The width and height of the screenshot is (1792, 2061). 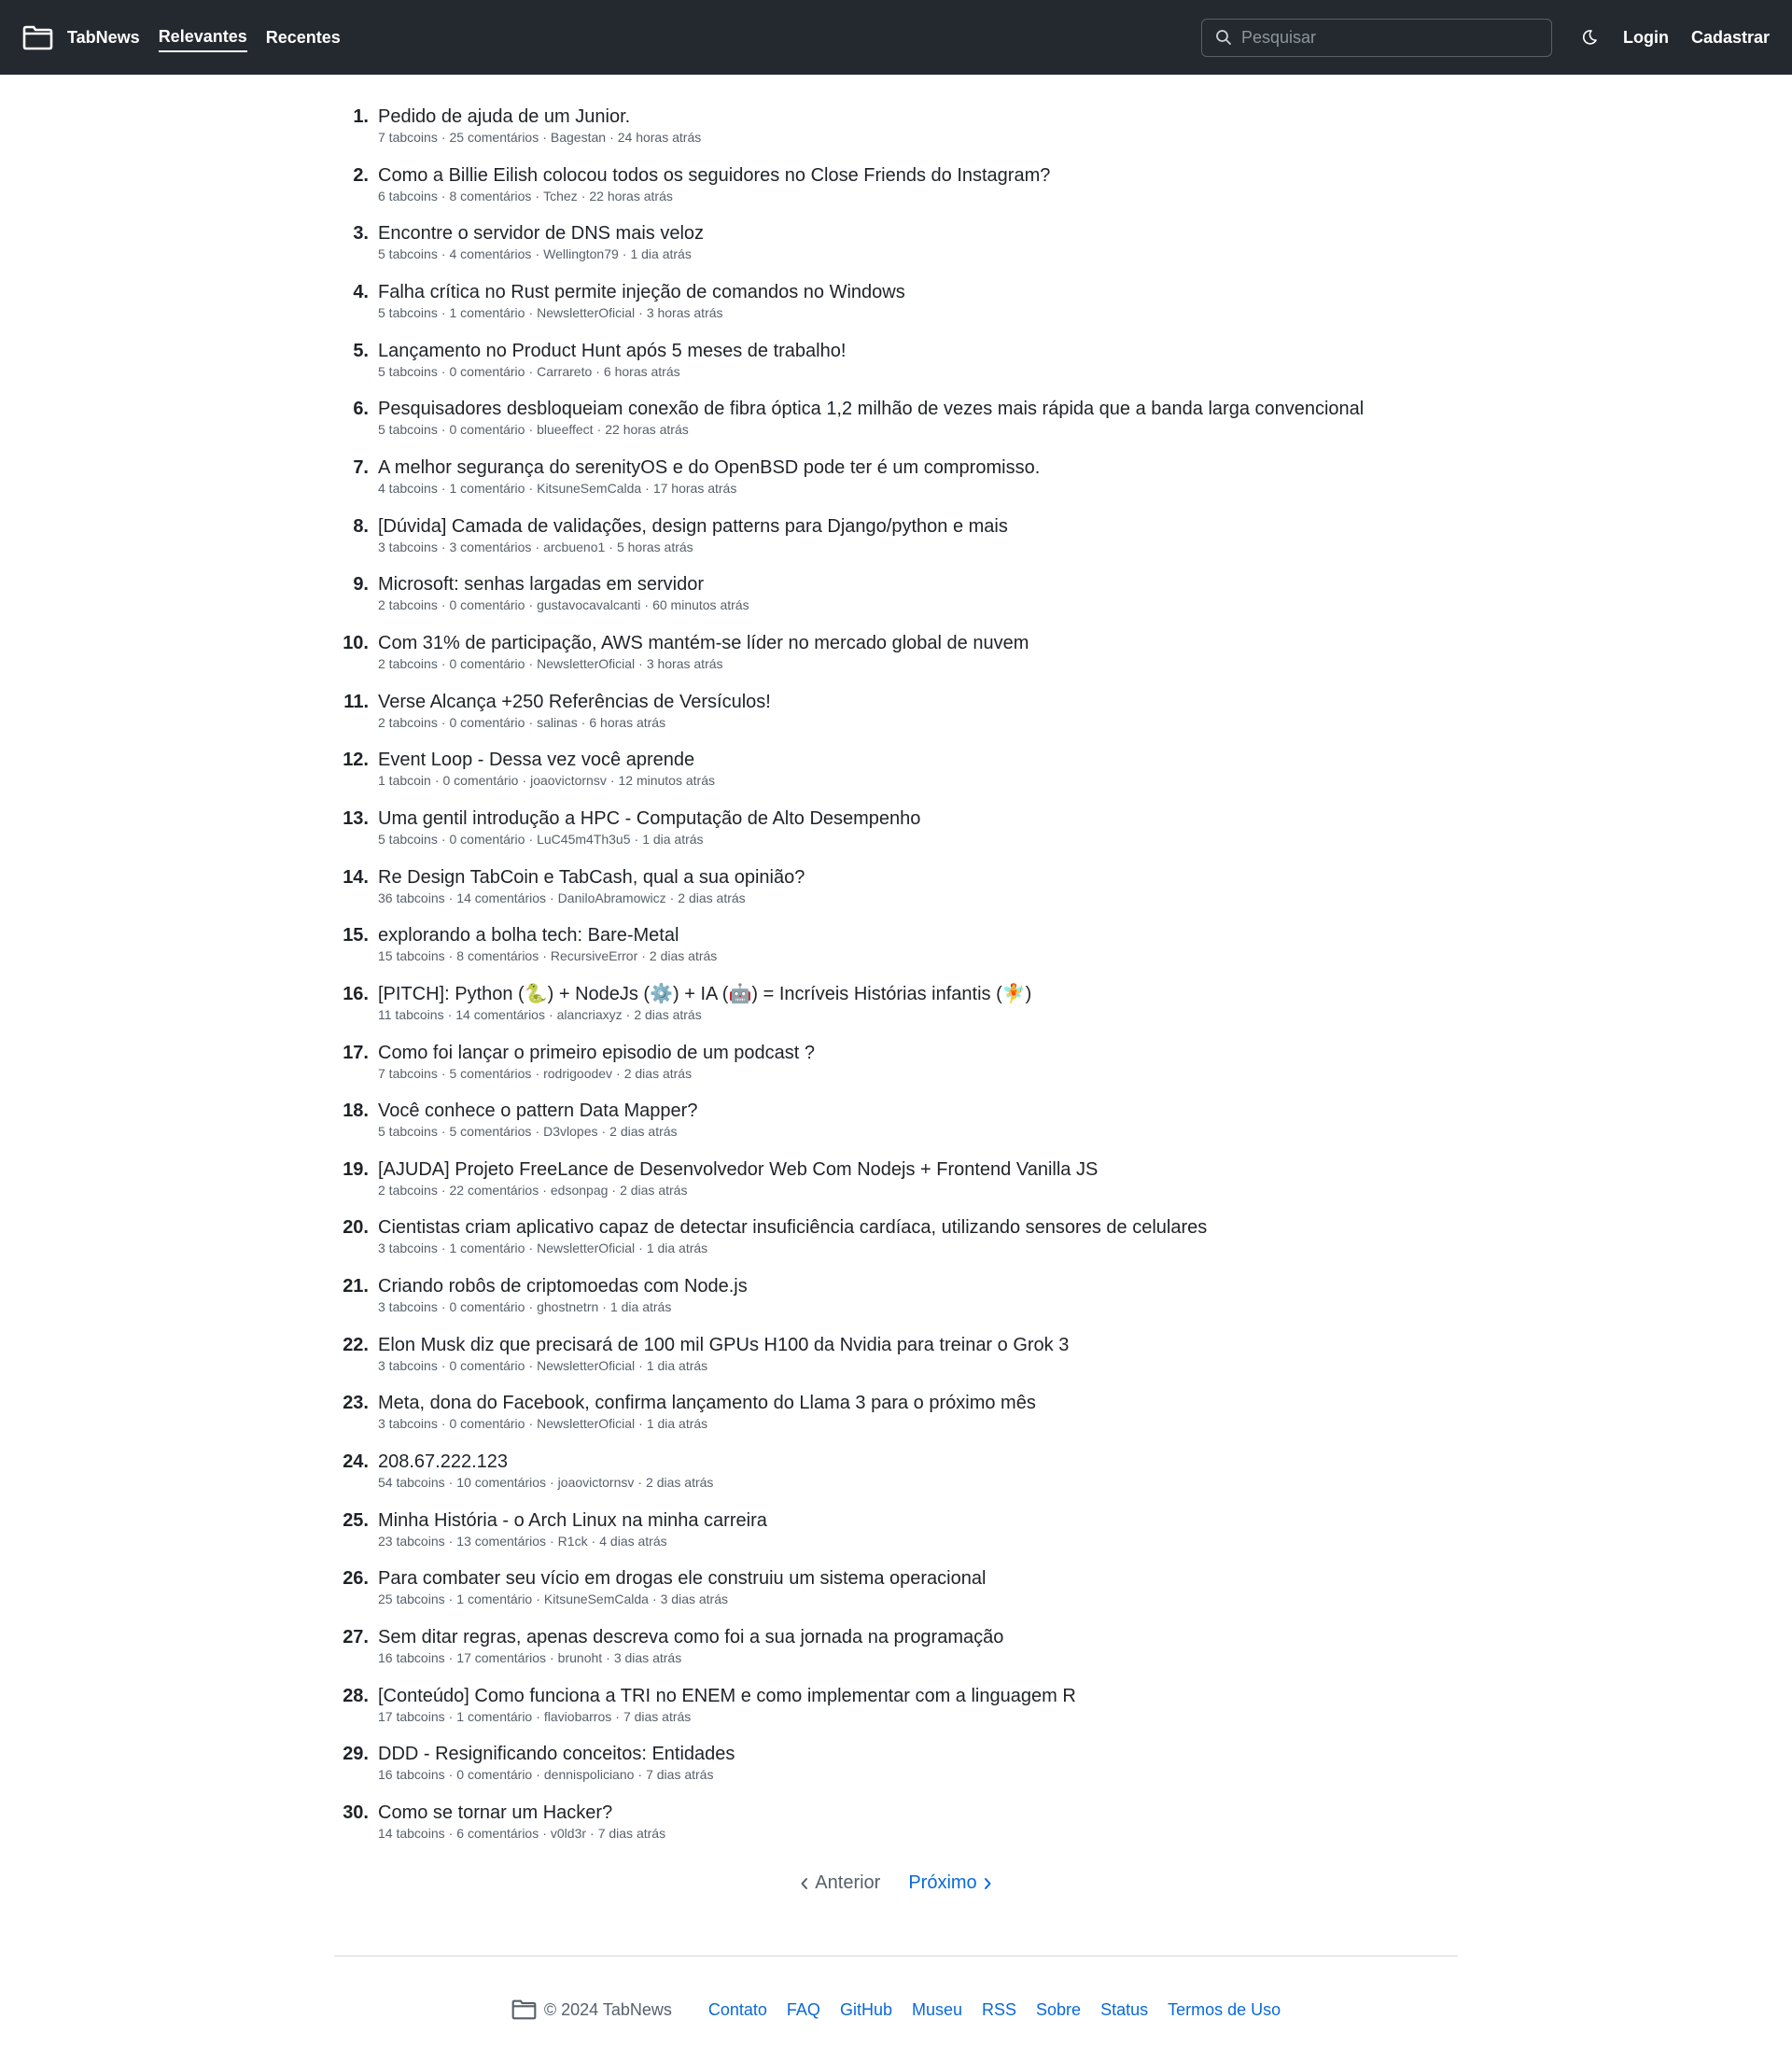 What do you see at coordinates (594, 955) in the screenshot?
I see `post-author-link: RecursiveError` at bounding box center [594, 955].